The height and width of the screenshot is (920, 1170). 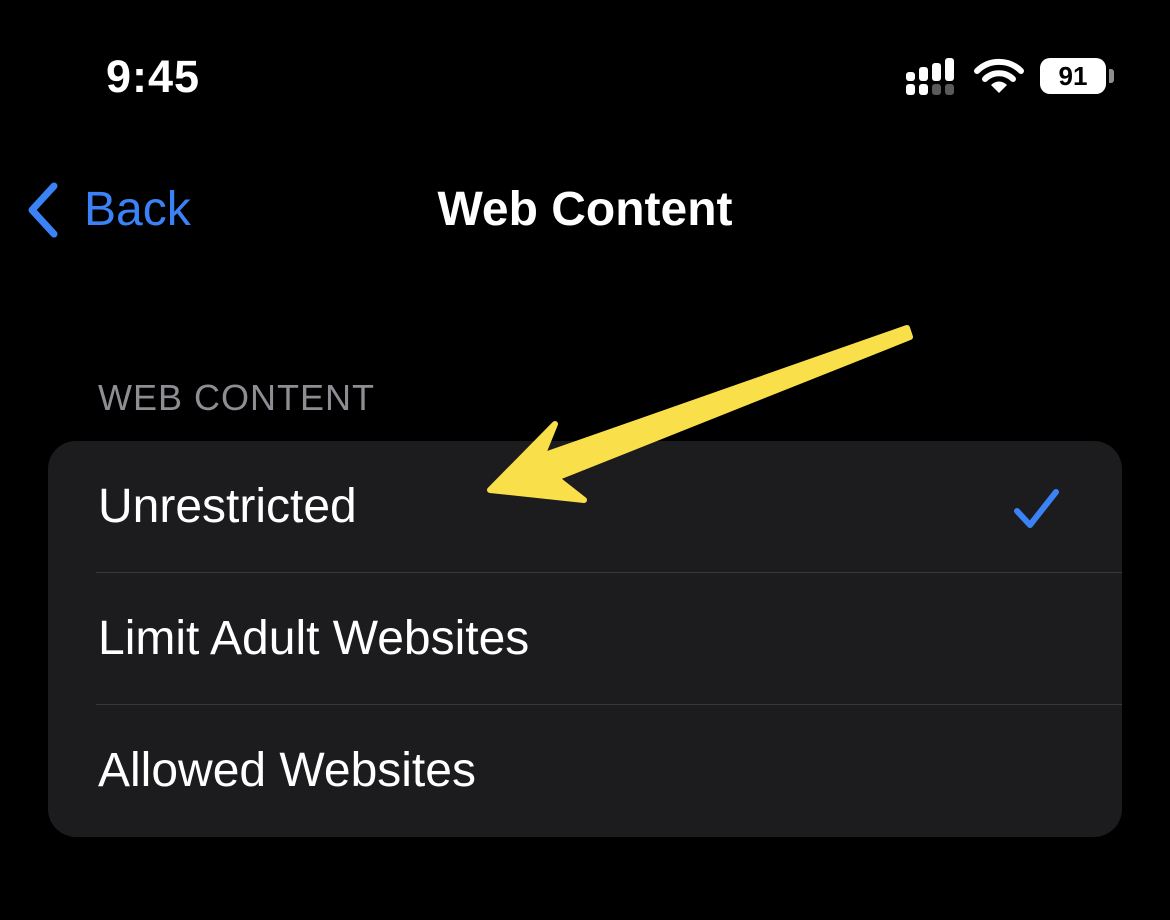 What do you see at coordinates (227, 506) in the screenshot?
I see `option-label: Unrestricted` at bounding box center [227, 506].